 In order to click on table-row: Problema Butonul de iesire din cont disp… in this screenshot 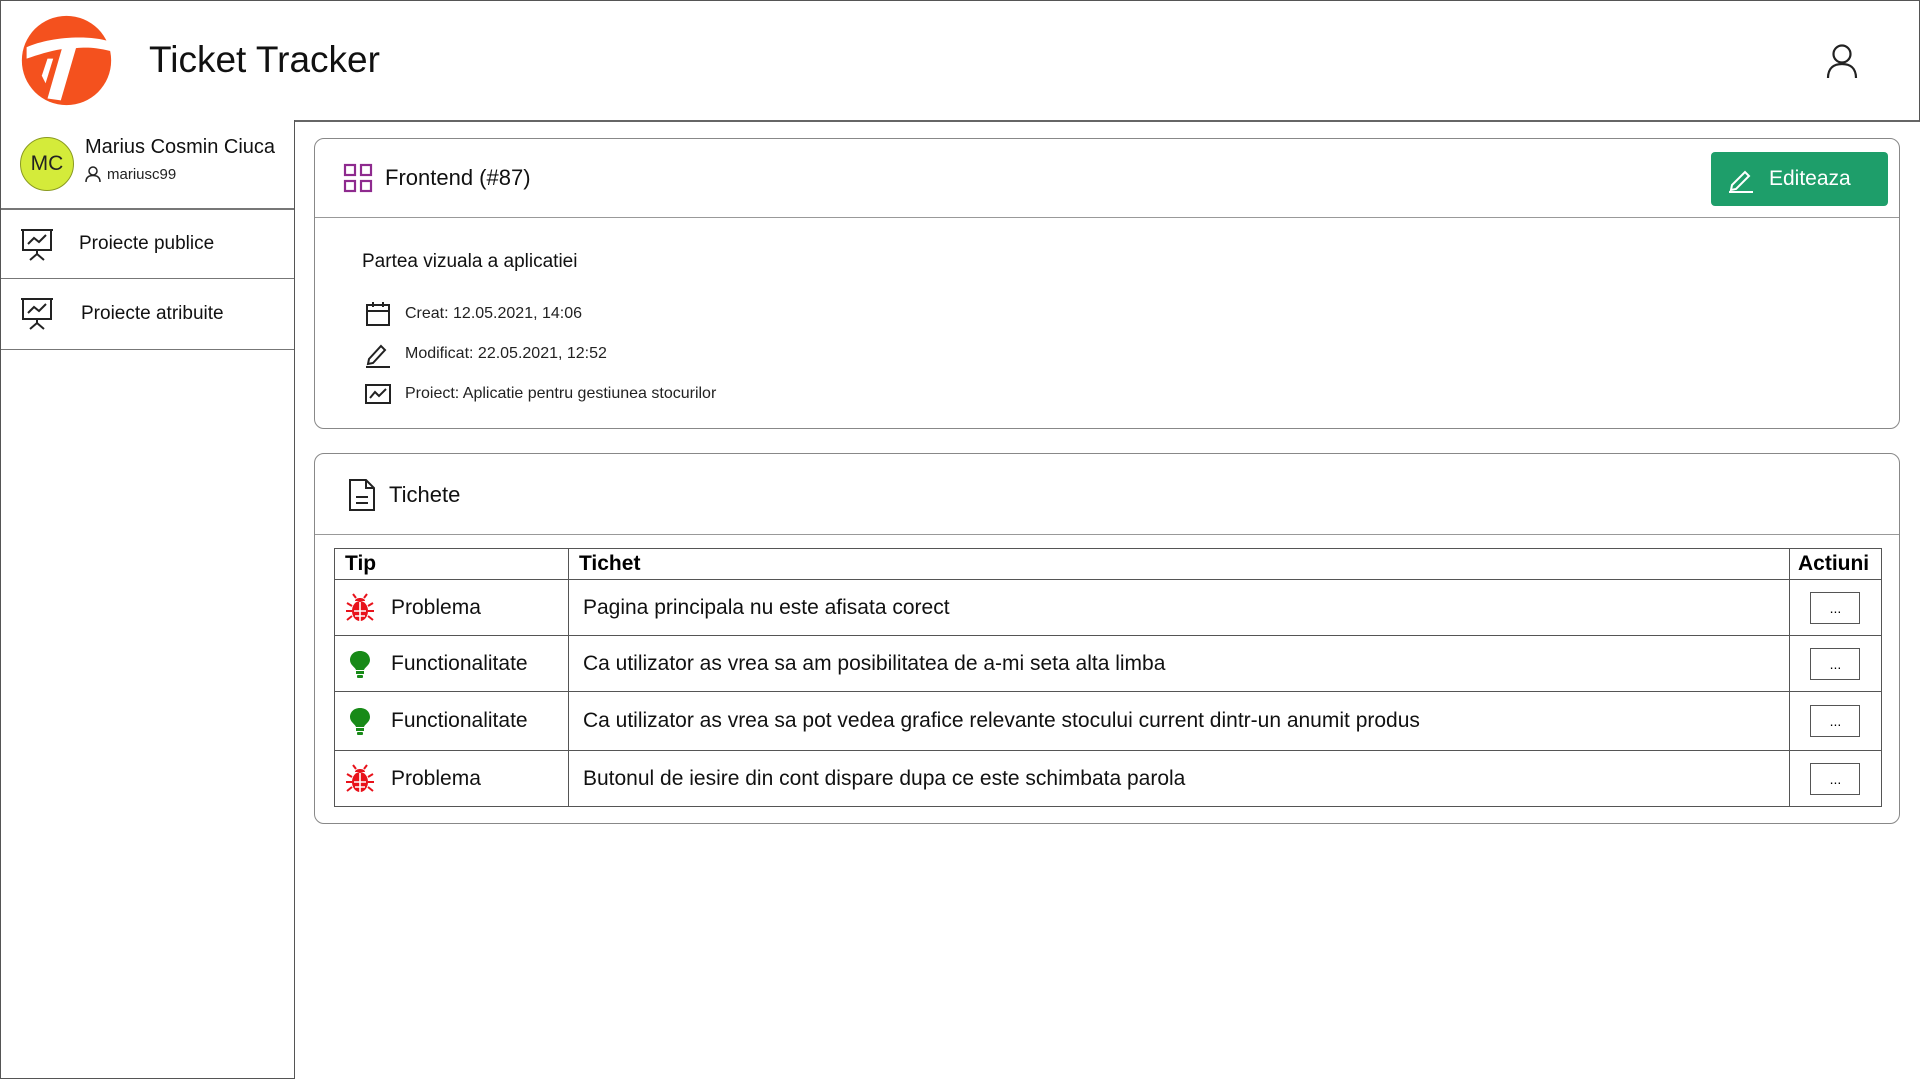, I will do `click(1108, 778)`.